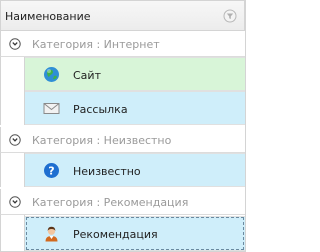 The width and height of the screenshot is (320, 252). I want to click on group-label: Категория : Рекомендация, so click(110, 202).